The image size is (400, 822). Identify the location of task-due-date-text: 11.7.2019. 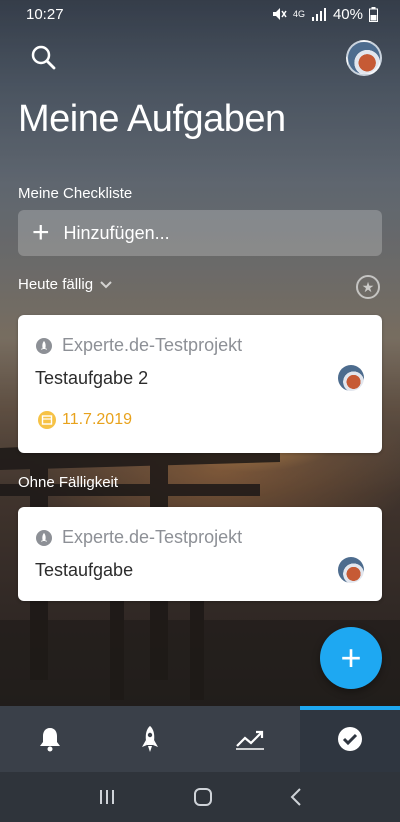
(97, 419).